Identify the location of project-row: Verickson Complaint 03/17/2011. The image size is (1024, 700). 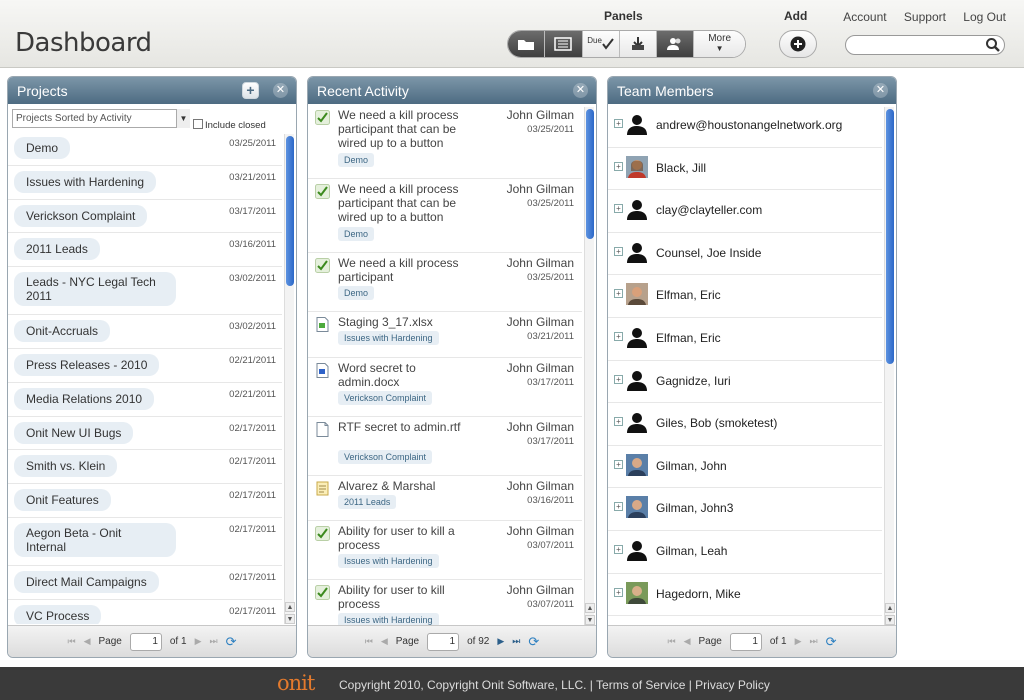
(145, 217).